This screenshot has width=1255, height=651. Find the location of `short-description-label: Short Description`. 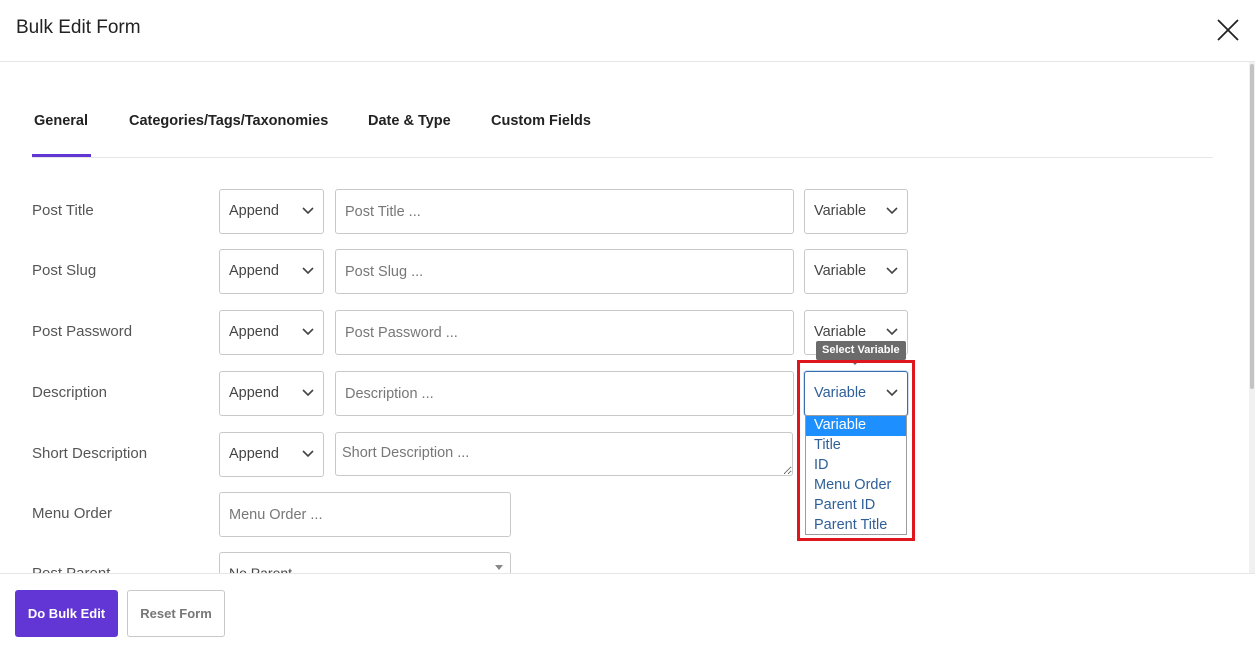

short-description-label: Short Description is located at coordinates (90, 453).